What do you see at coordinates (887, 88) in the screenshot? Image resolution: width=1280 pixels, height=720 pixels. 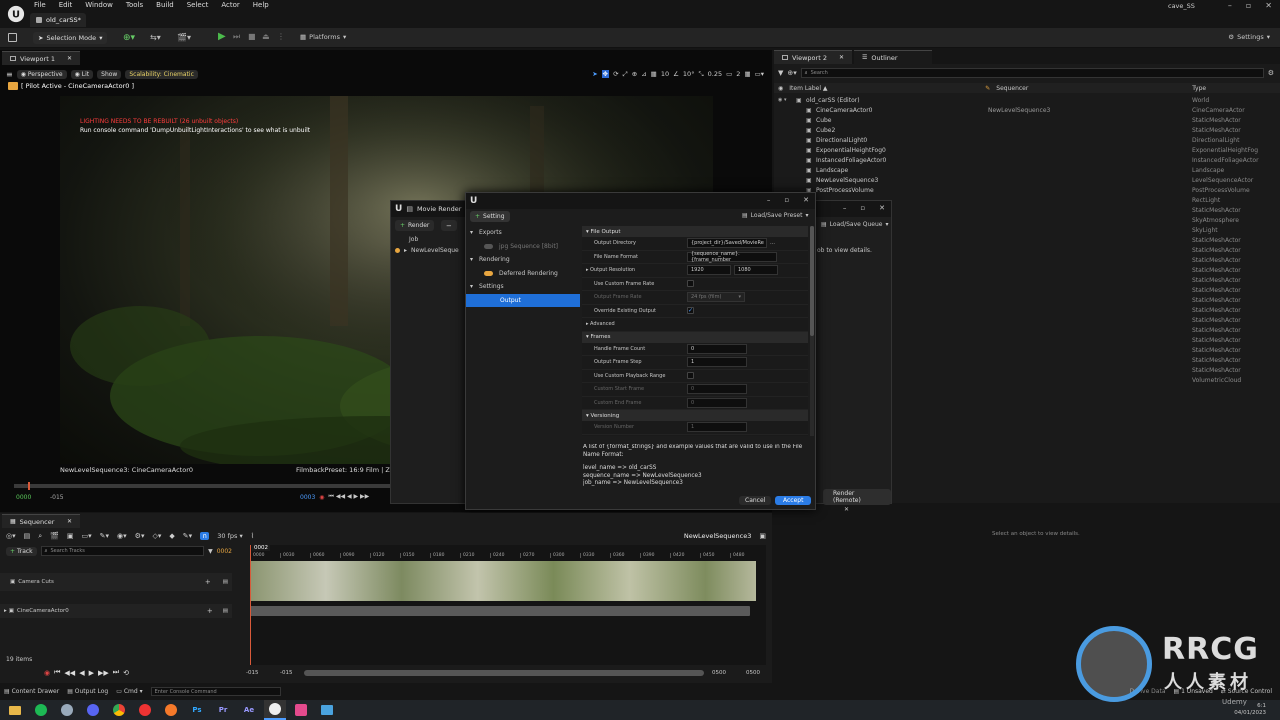 I see `col-item-label: Item Label ▲` at bounding box center [887, 88].